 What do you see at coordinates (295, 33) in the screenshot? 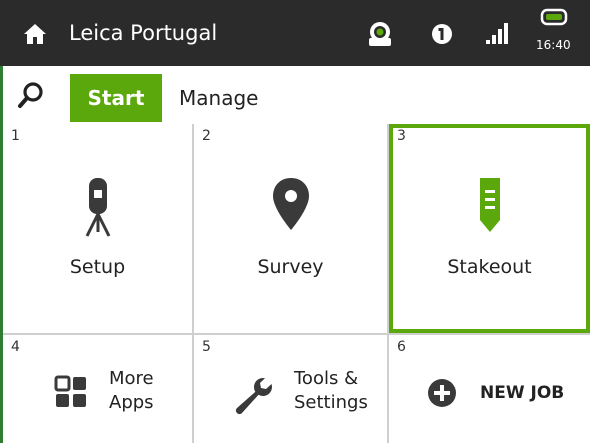
I see `title-bar: Leica Portugal 16:40` at bounding box center [295, 33].